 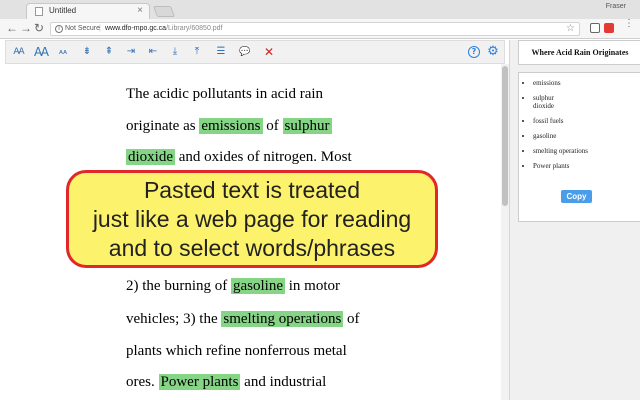 What do you see at coordinates (63, 10) in the screenshot?
I see `tab-title: Untitled` at bounding box center [63, 10].